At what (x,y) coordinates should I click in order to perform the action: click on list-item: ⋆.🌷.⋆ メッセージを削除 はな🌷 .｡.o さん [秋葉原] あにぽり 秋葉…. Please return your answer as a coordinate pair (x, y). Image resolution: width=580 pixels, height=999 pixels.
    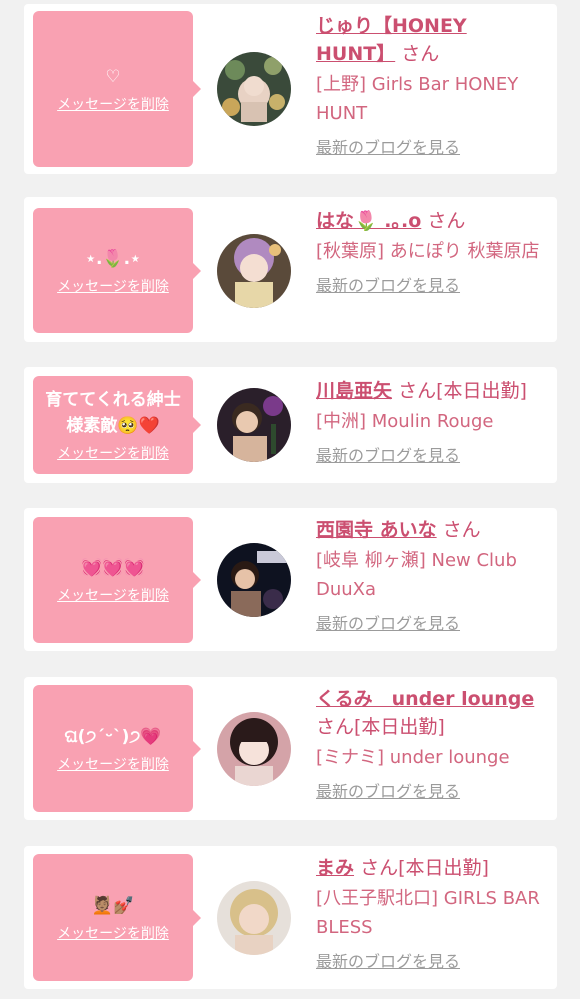
    Looking at the image, I should click on (290, 269).